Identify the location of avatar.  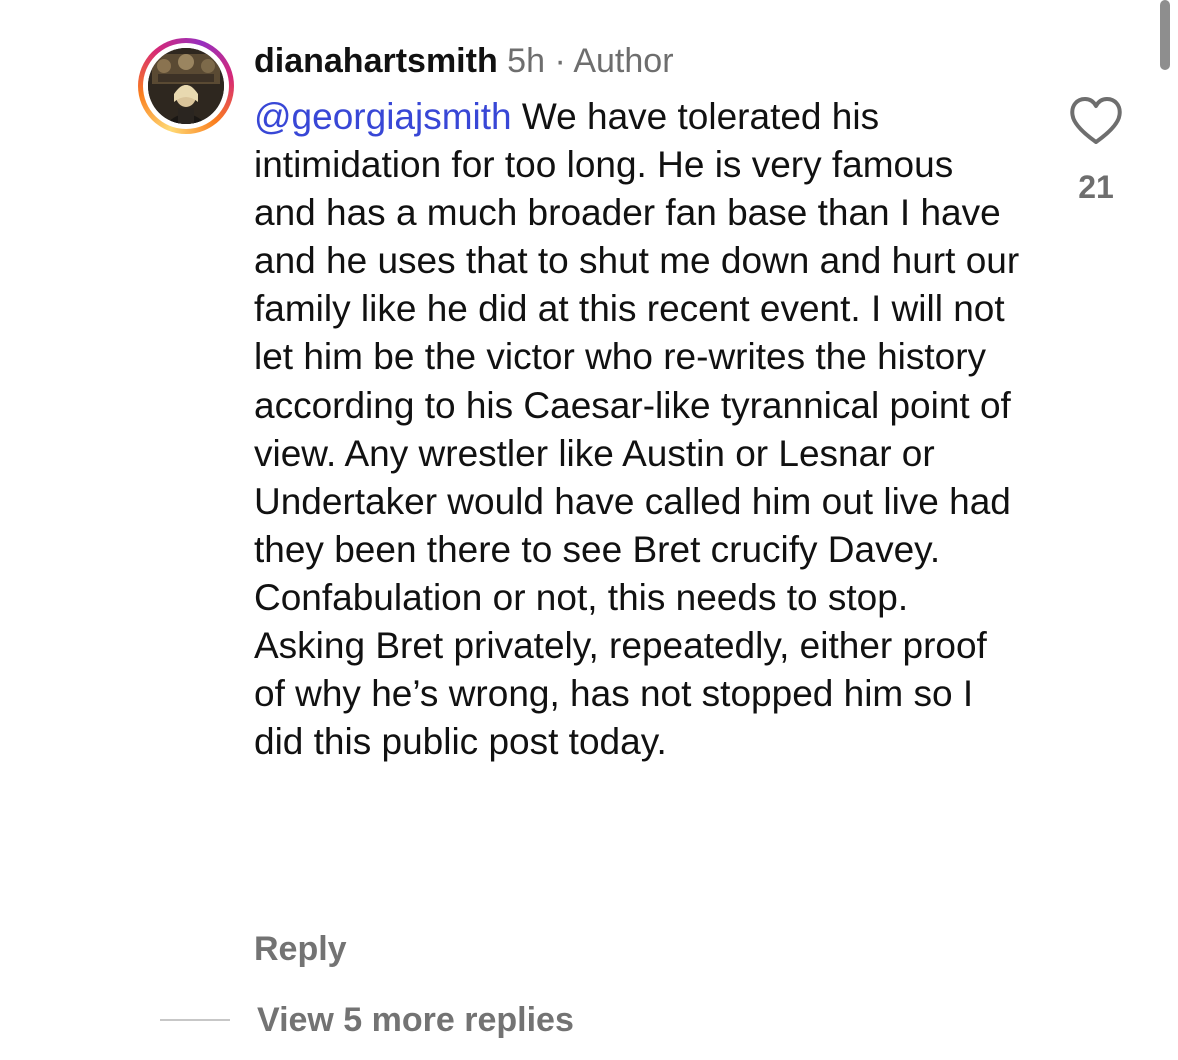
(186, 86).